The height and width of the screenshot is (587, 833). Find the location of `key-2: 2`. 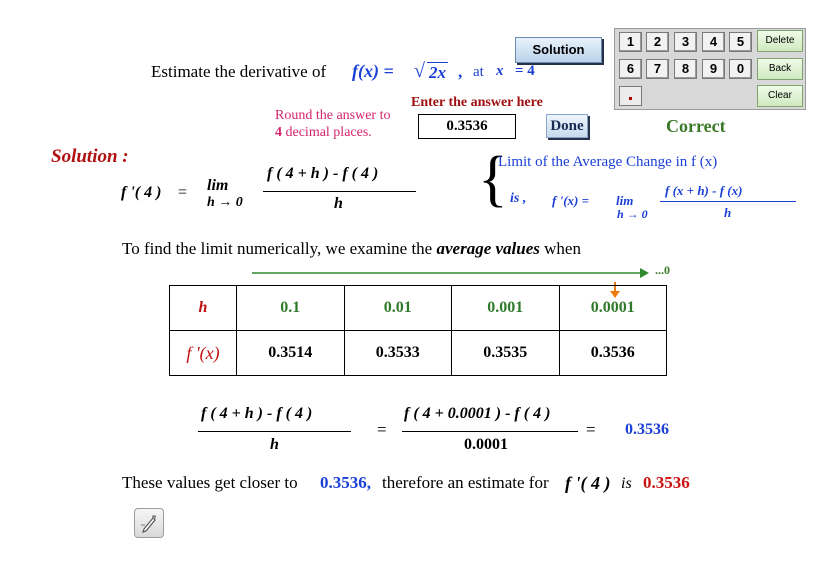

key-2: 2 is located at coordinates (657, 42).